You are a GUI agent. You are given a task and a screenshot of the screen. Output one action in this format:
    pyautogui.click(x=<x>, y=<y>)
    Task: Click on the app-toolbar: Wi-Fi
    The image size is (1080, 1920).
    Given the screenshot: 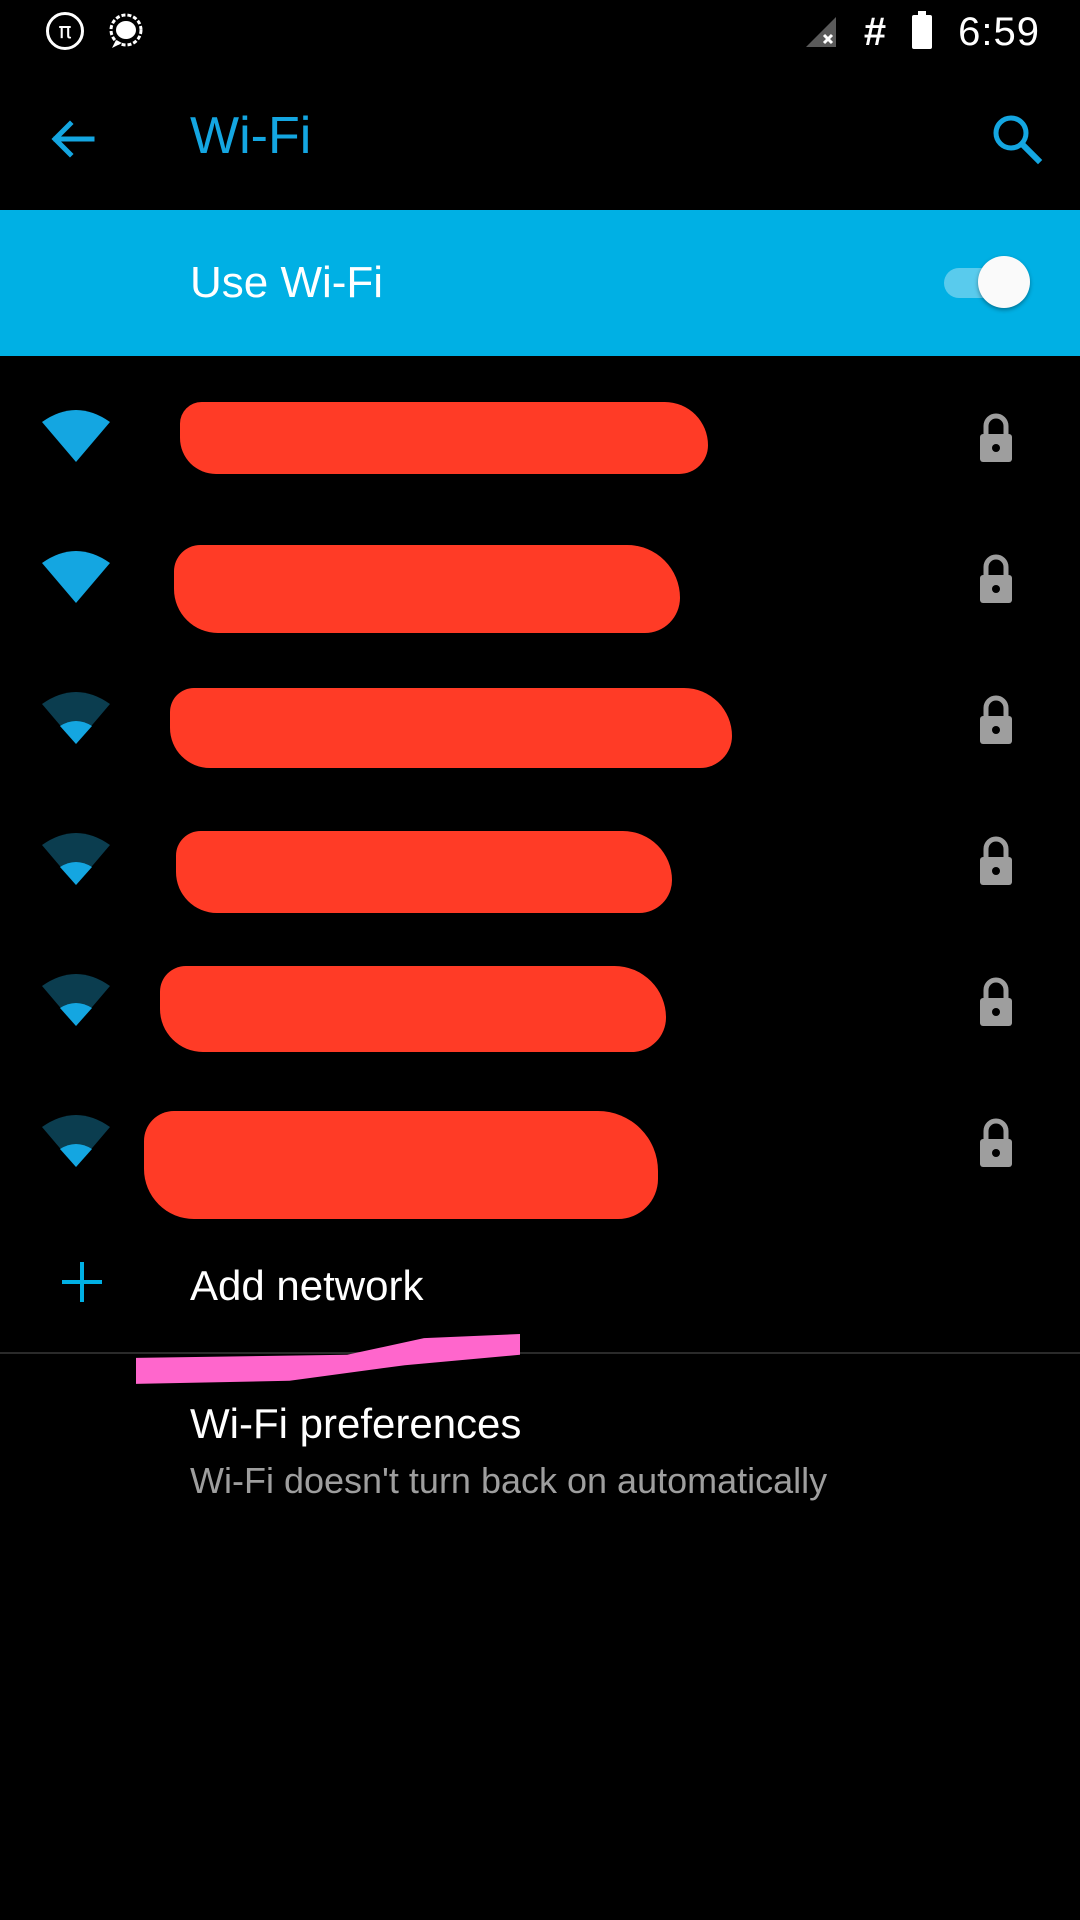 What is the action you would take?
    pyautogui.click(x=540, y=137)
    